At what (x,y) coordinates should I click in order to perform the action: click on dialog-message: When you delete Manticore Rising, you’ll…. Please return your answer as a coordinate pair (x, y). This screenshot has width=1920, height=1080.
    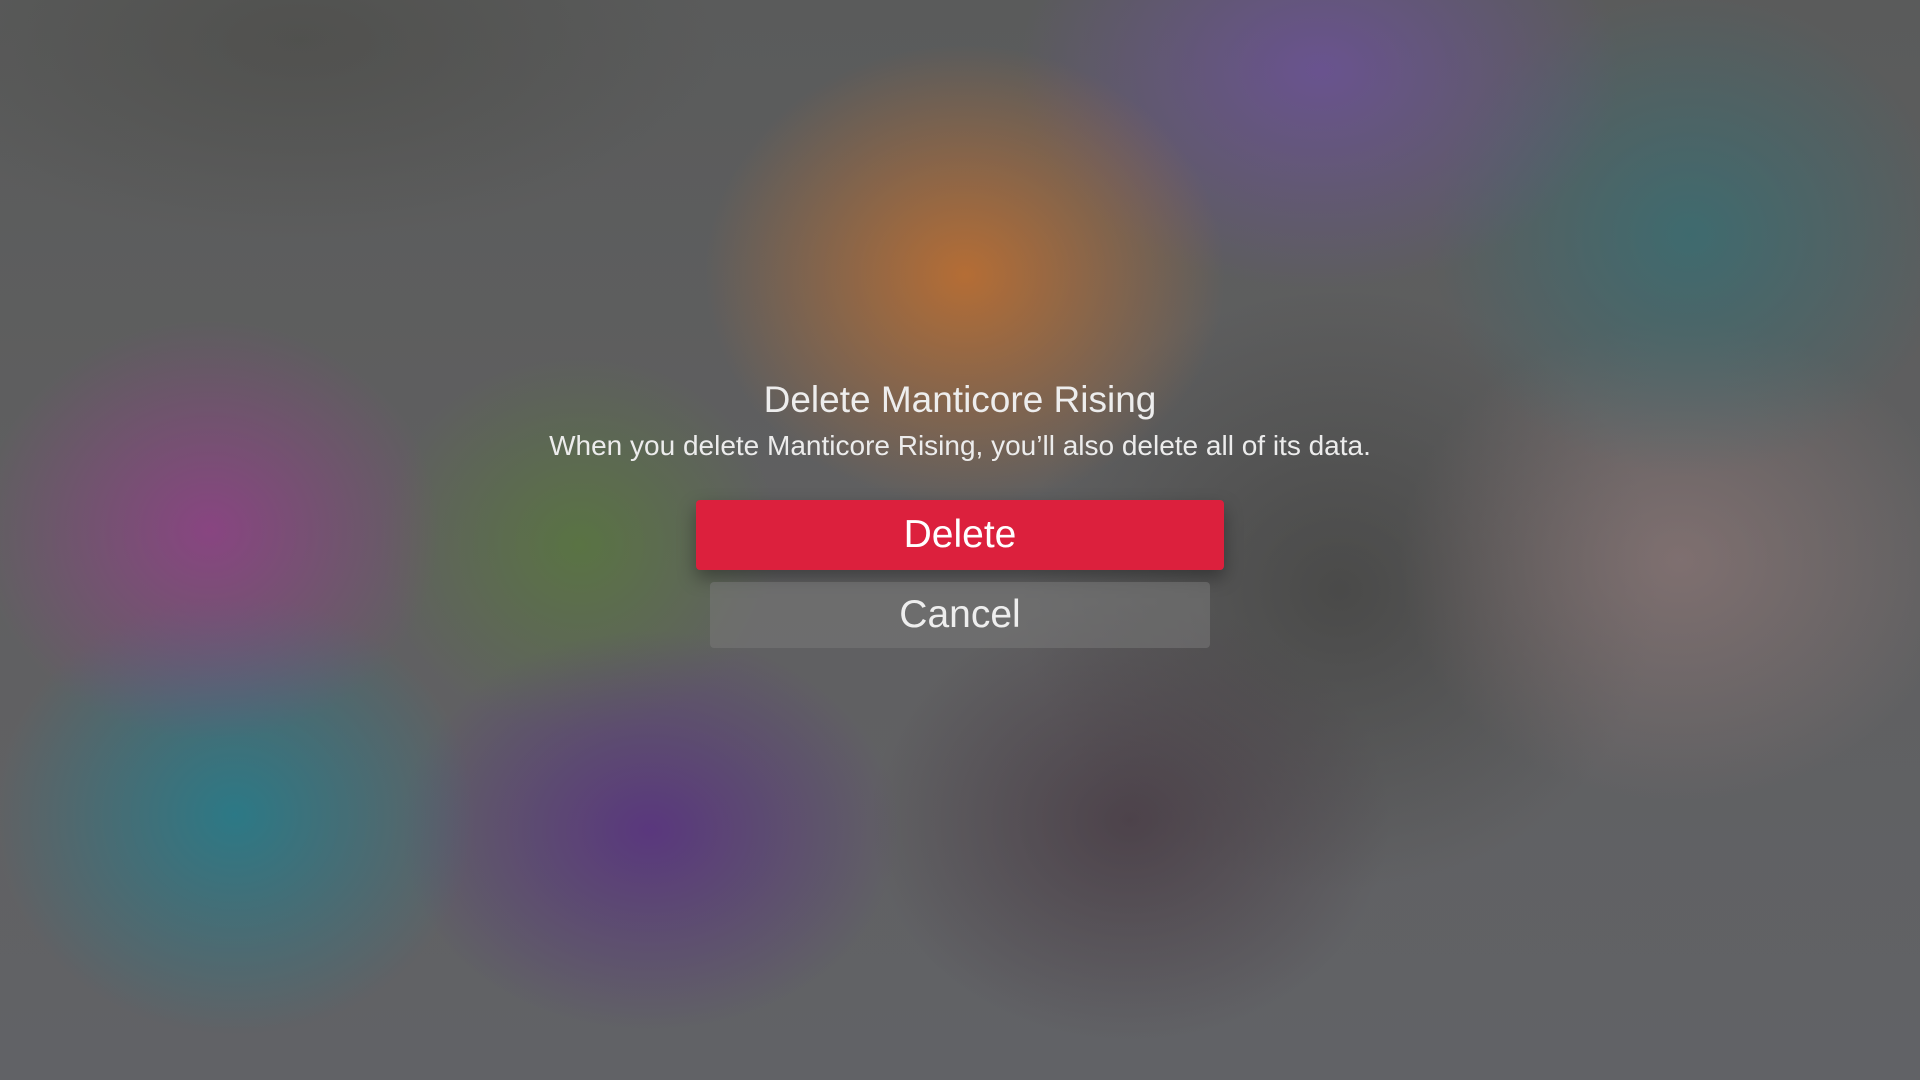
    Looking at the image, I should click on (960, 445).